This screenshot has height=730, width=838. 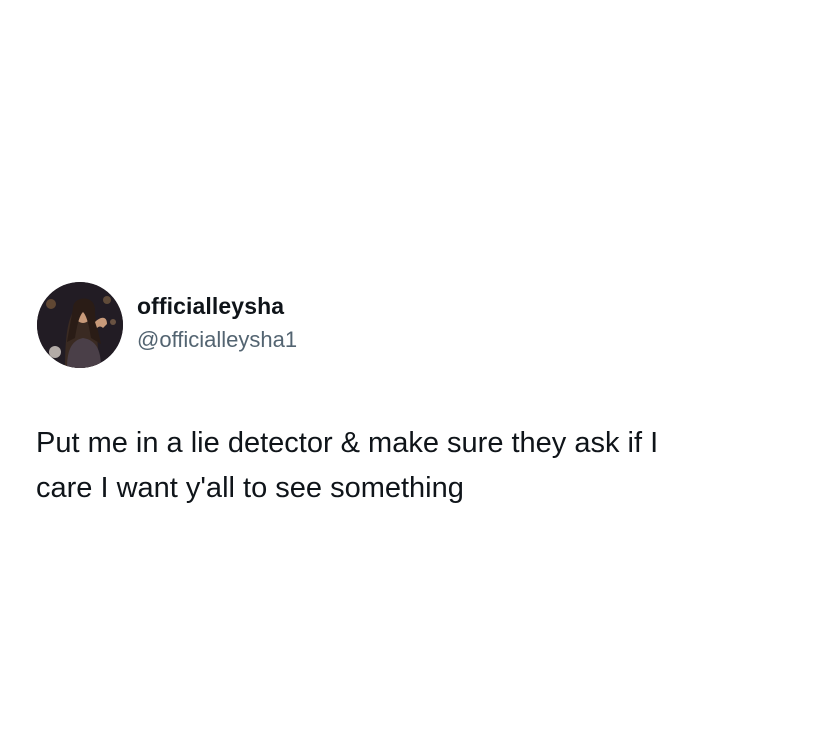 I want to click on profile-photo-icon, so click(x=80, y=325).